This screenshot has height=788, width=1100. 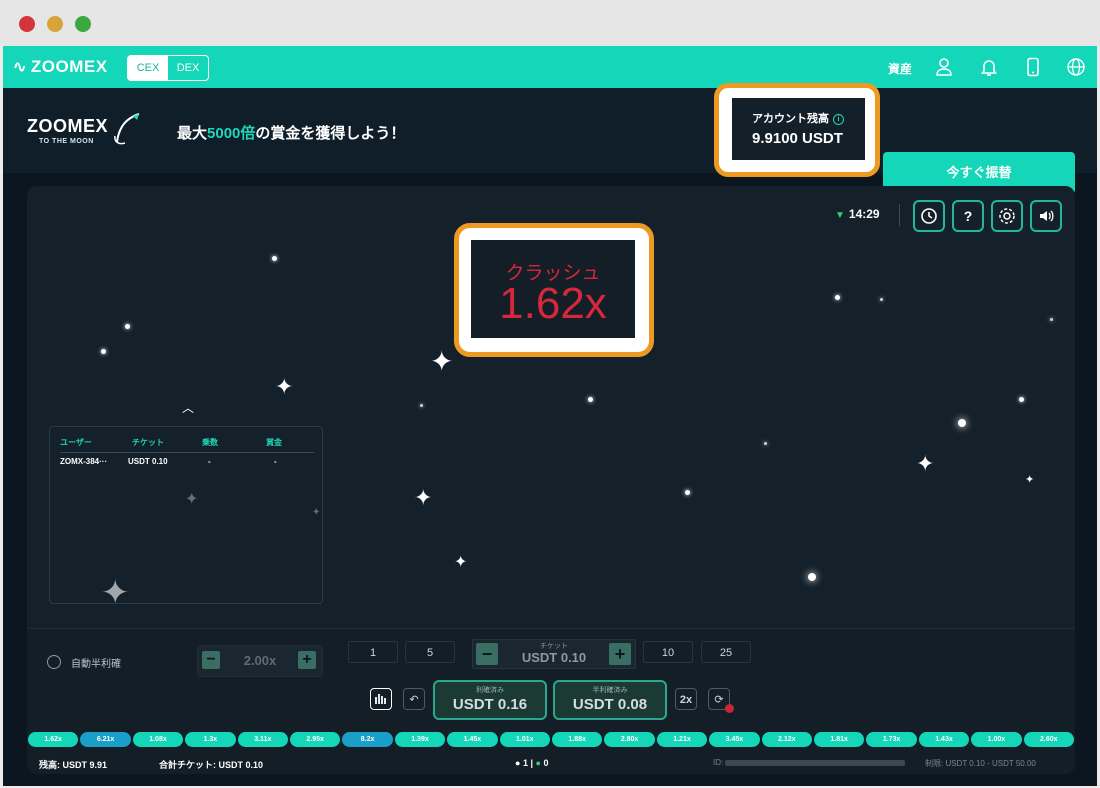 I want to click on tab-dex: DEX, so click(x=188, y=68).